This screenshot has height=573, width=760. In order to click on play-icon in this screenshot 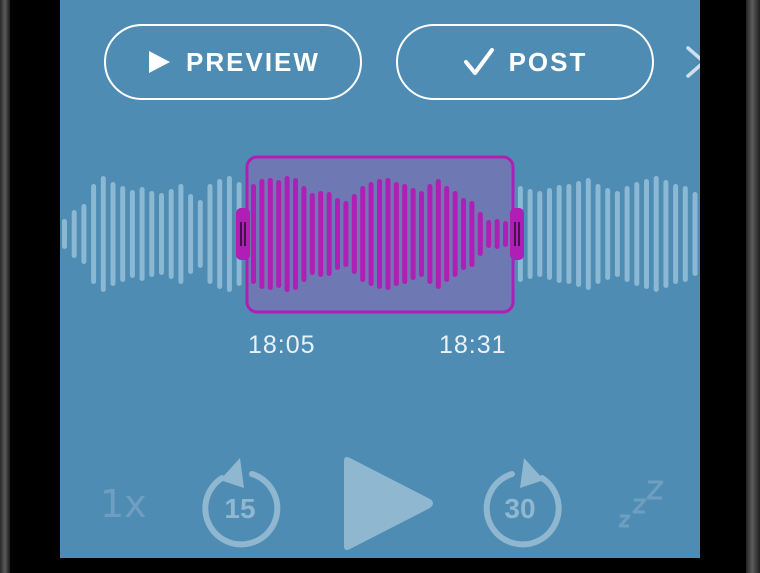, I will do `click(159, 62)`.